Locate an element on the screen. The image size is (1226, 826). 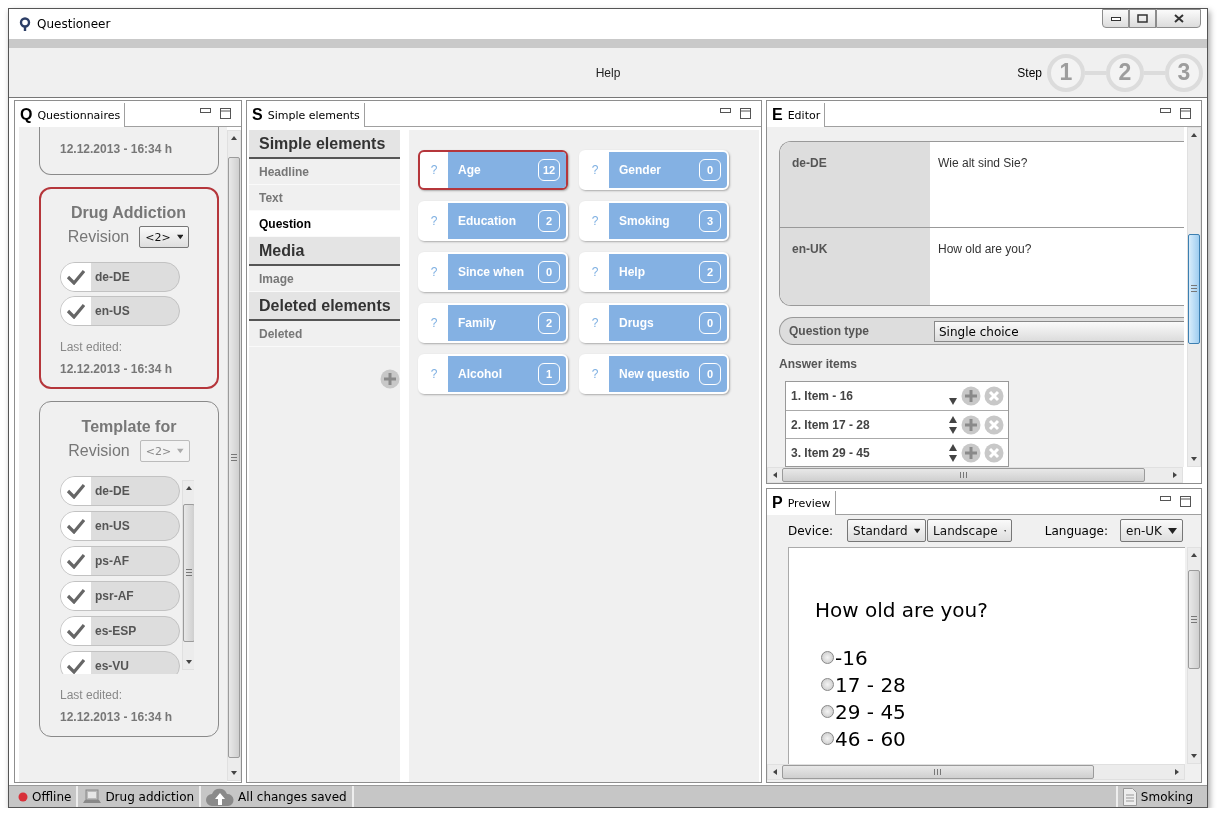
step-circle: 3 is located at coordinates (1184, 72).